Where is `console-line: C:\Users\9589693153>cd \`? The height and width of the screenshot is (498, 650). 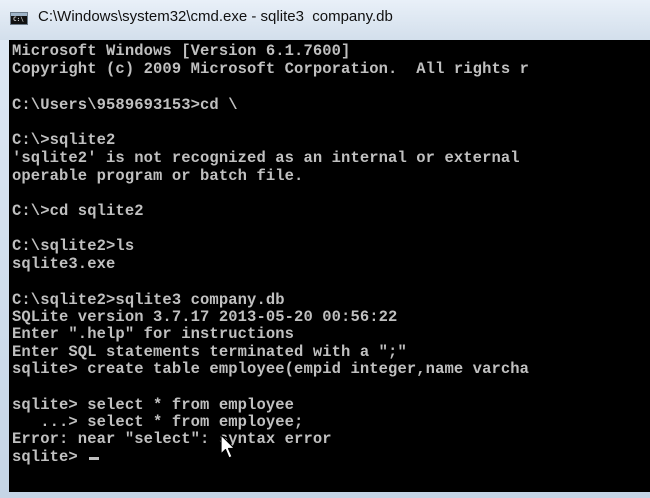 console-line: C:\Users\9589693153>cd \ is located at coordinates (125, 105).